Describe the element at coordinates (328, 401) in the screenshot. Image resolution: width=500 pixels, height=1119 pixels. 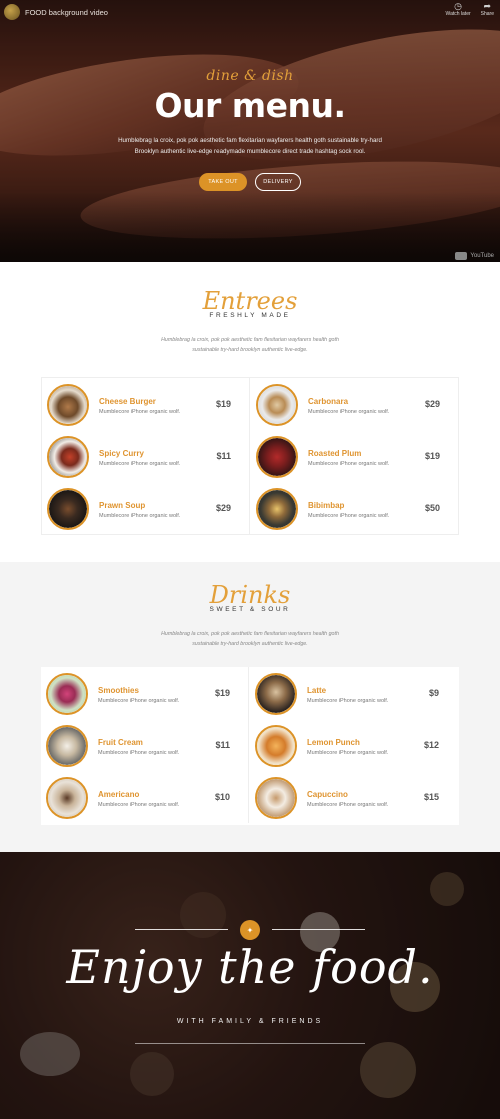
I see `menu-item-name: Carbonara` at that location.